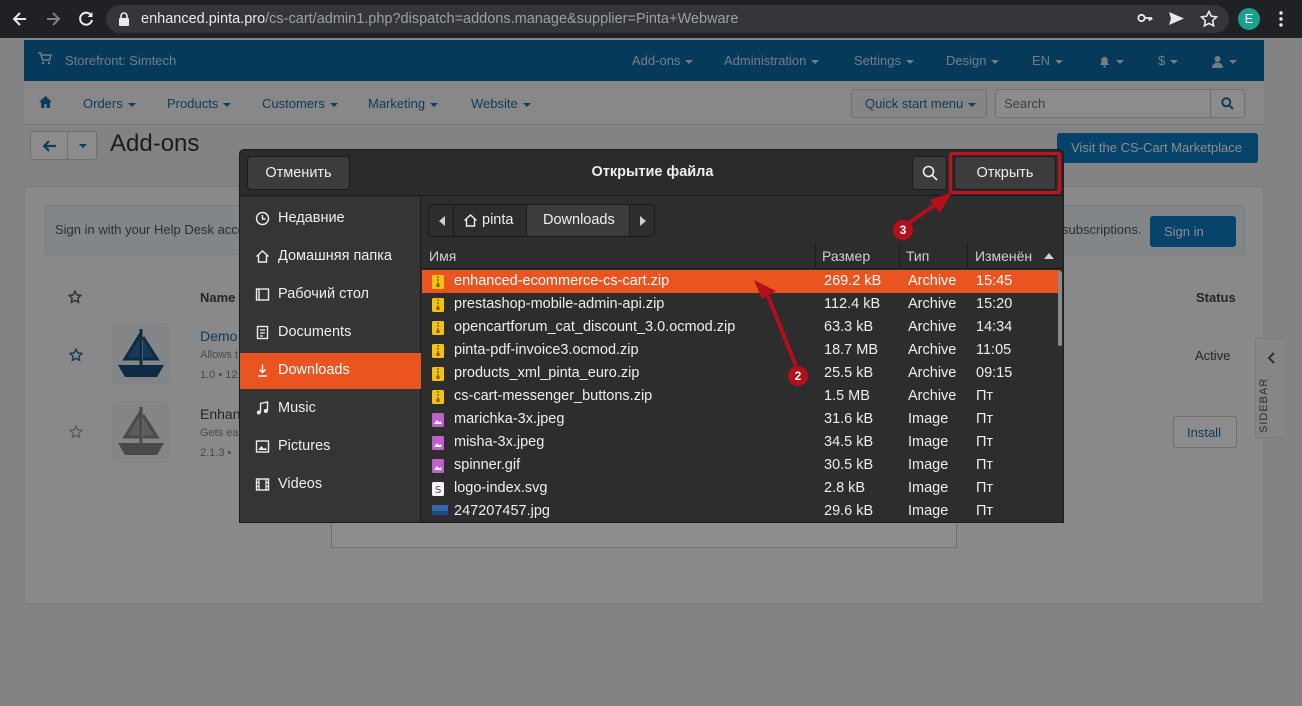 The image size is (1302, 706). What do you see at coordinates (330, 333) in the screenshot?
I see `place-documents: Documents` at bounding box center [330, 333].